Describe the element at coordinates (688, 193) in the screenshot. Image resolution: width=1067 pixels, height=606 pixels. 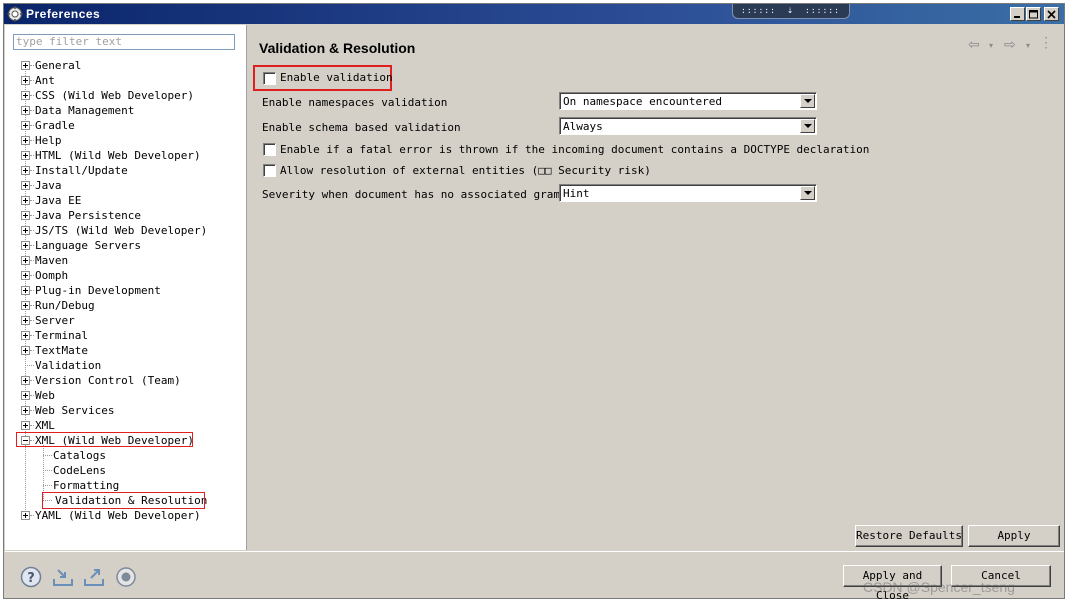
I see `severity-select: Hint` at that location.